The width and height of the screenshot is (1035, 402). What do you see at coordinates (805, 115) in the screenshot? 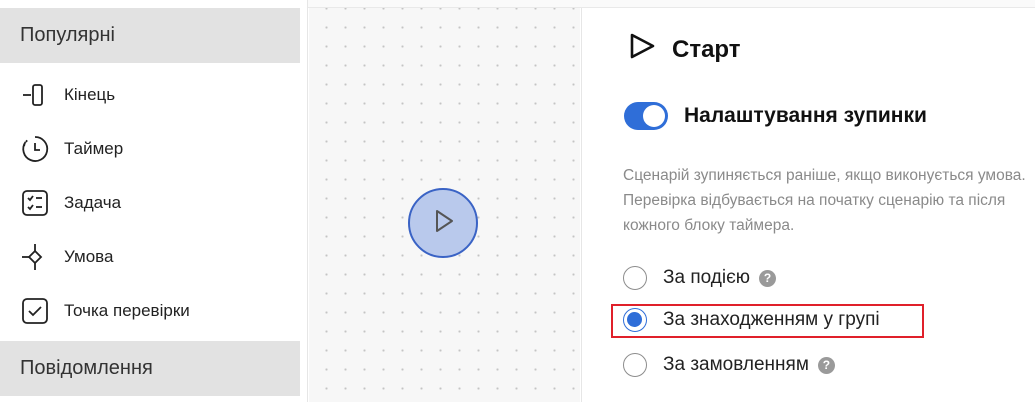
I see `stop-settings-label: Налаштування зупинки` at bounding box center [805, 115].